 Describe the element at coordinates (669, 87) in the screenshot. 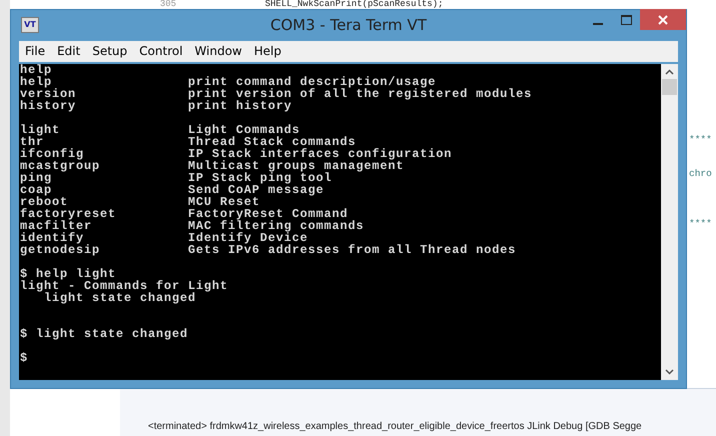

I see `scroll-thumb` at that location.